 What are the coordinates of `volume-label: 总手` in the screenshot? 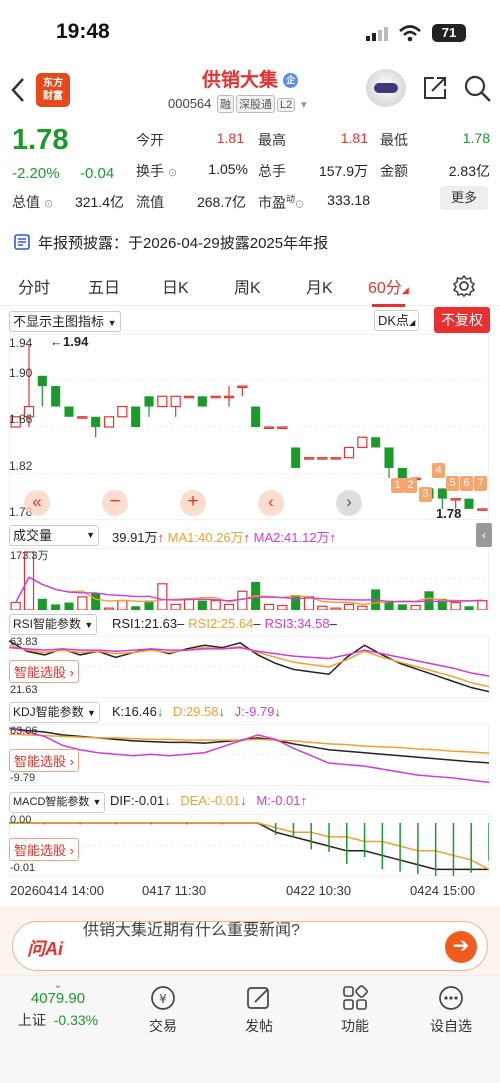 It's located at (272, 171).